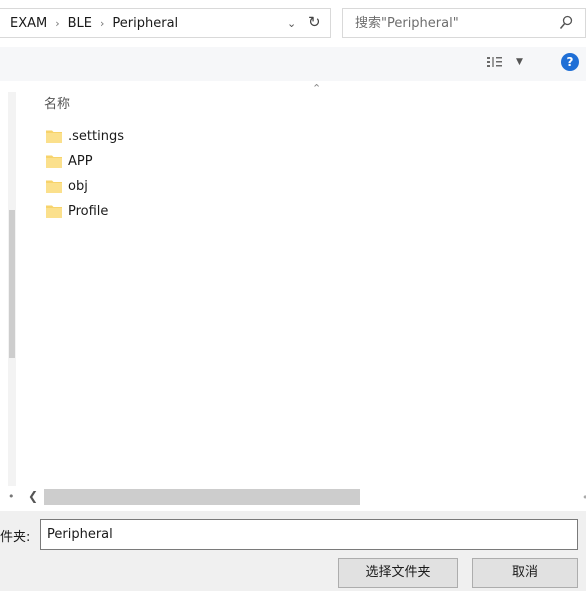 The image size is (586, 591). I want to click on help-icon: ?, so click(570, 62).